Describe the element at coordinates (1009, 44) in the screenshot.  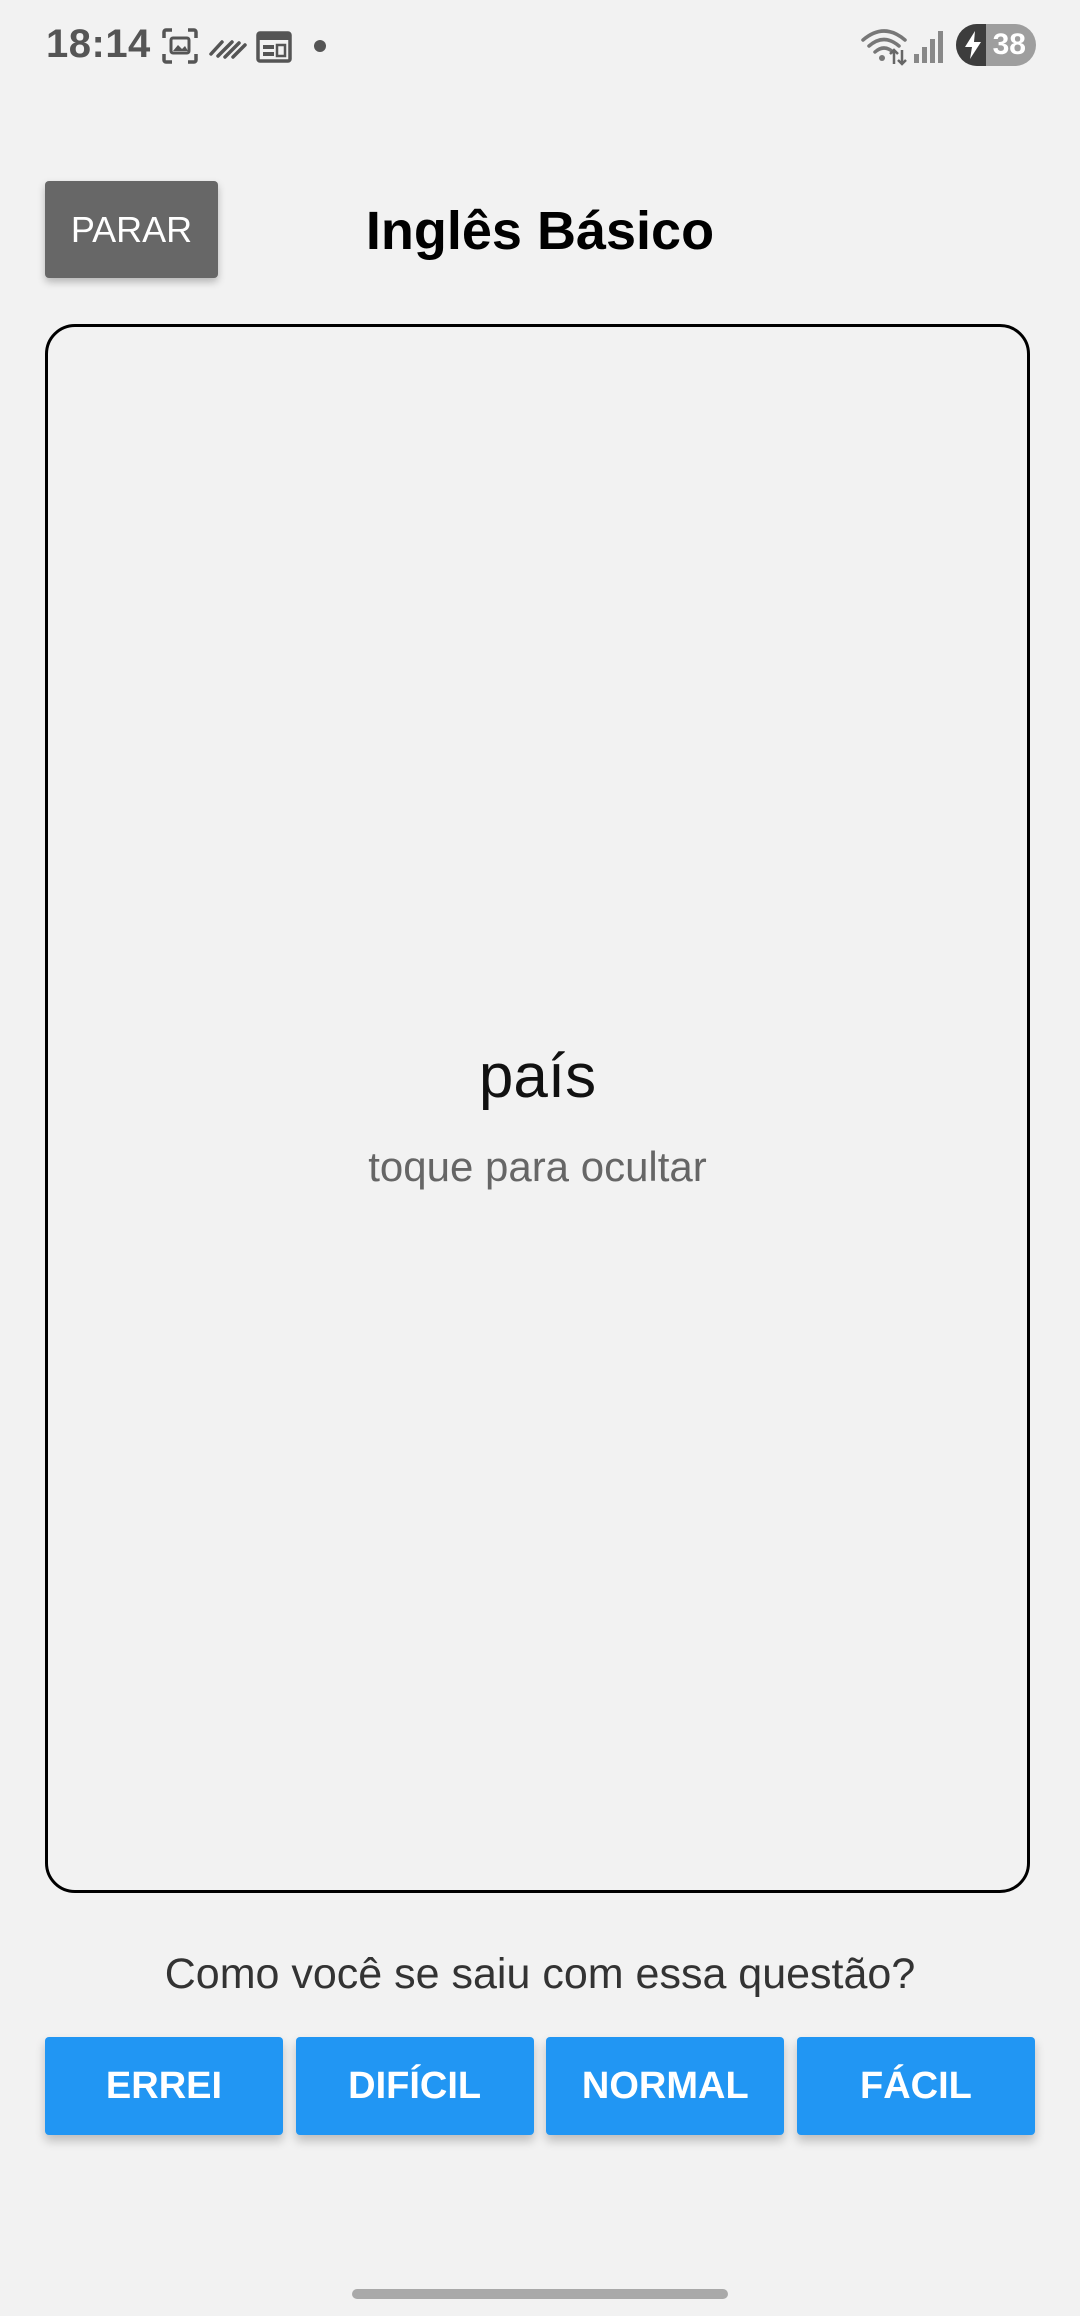
I see `battery-level: 38` at that location.